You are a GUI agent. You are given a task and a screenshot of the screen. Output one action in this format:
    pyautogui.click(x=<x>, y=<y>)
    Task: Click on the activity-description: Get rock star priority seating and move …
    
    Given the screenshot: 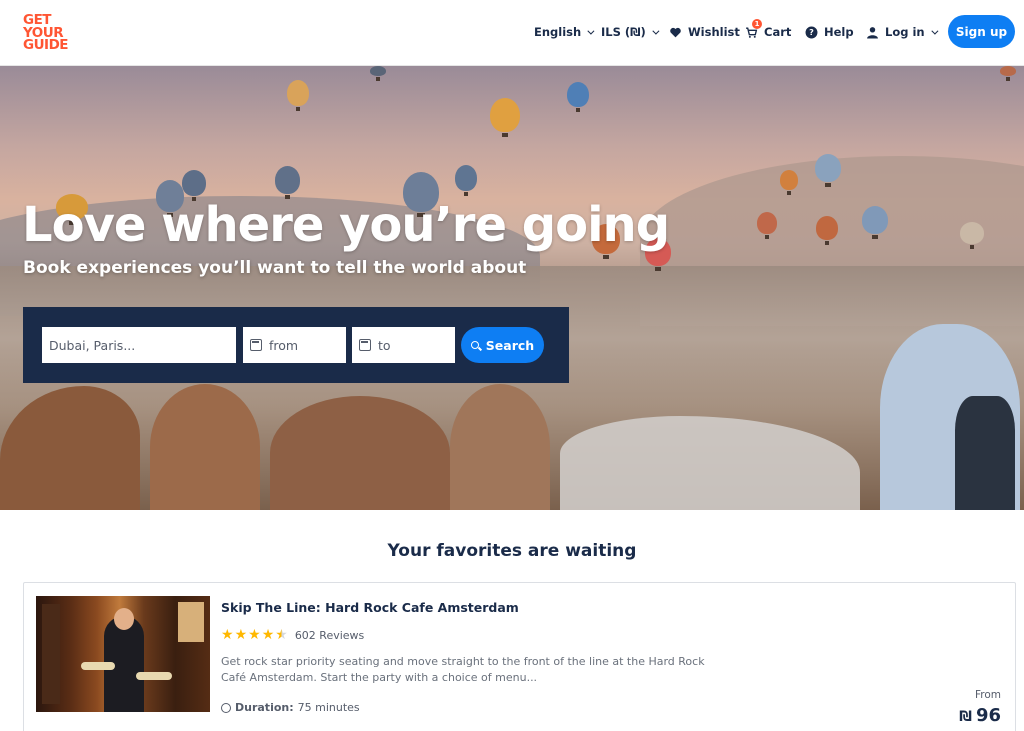 What is the action you would take?
    pyautogui.click(x=463, y=669)
    